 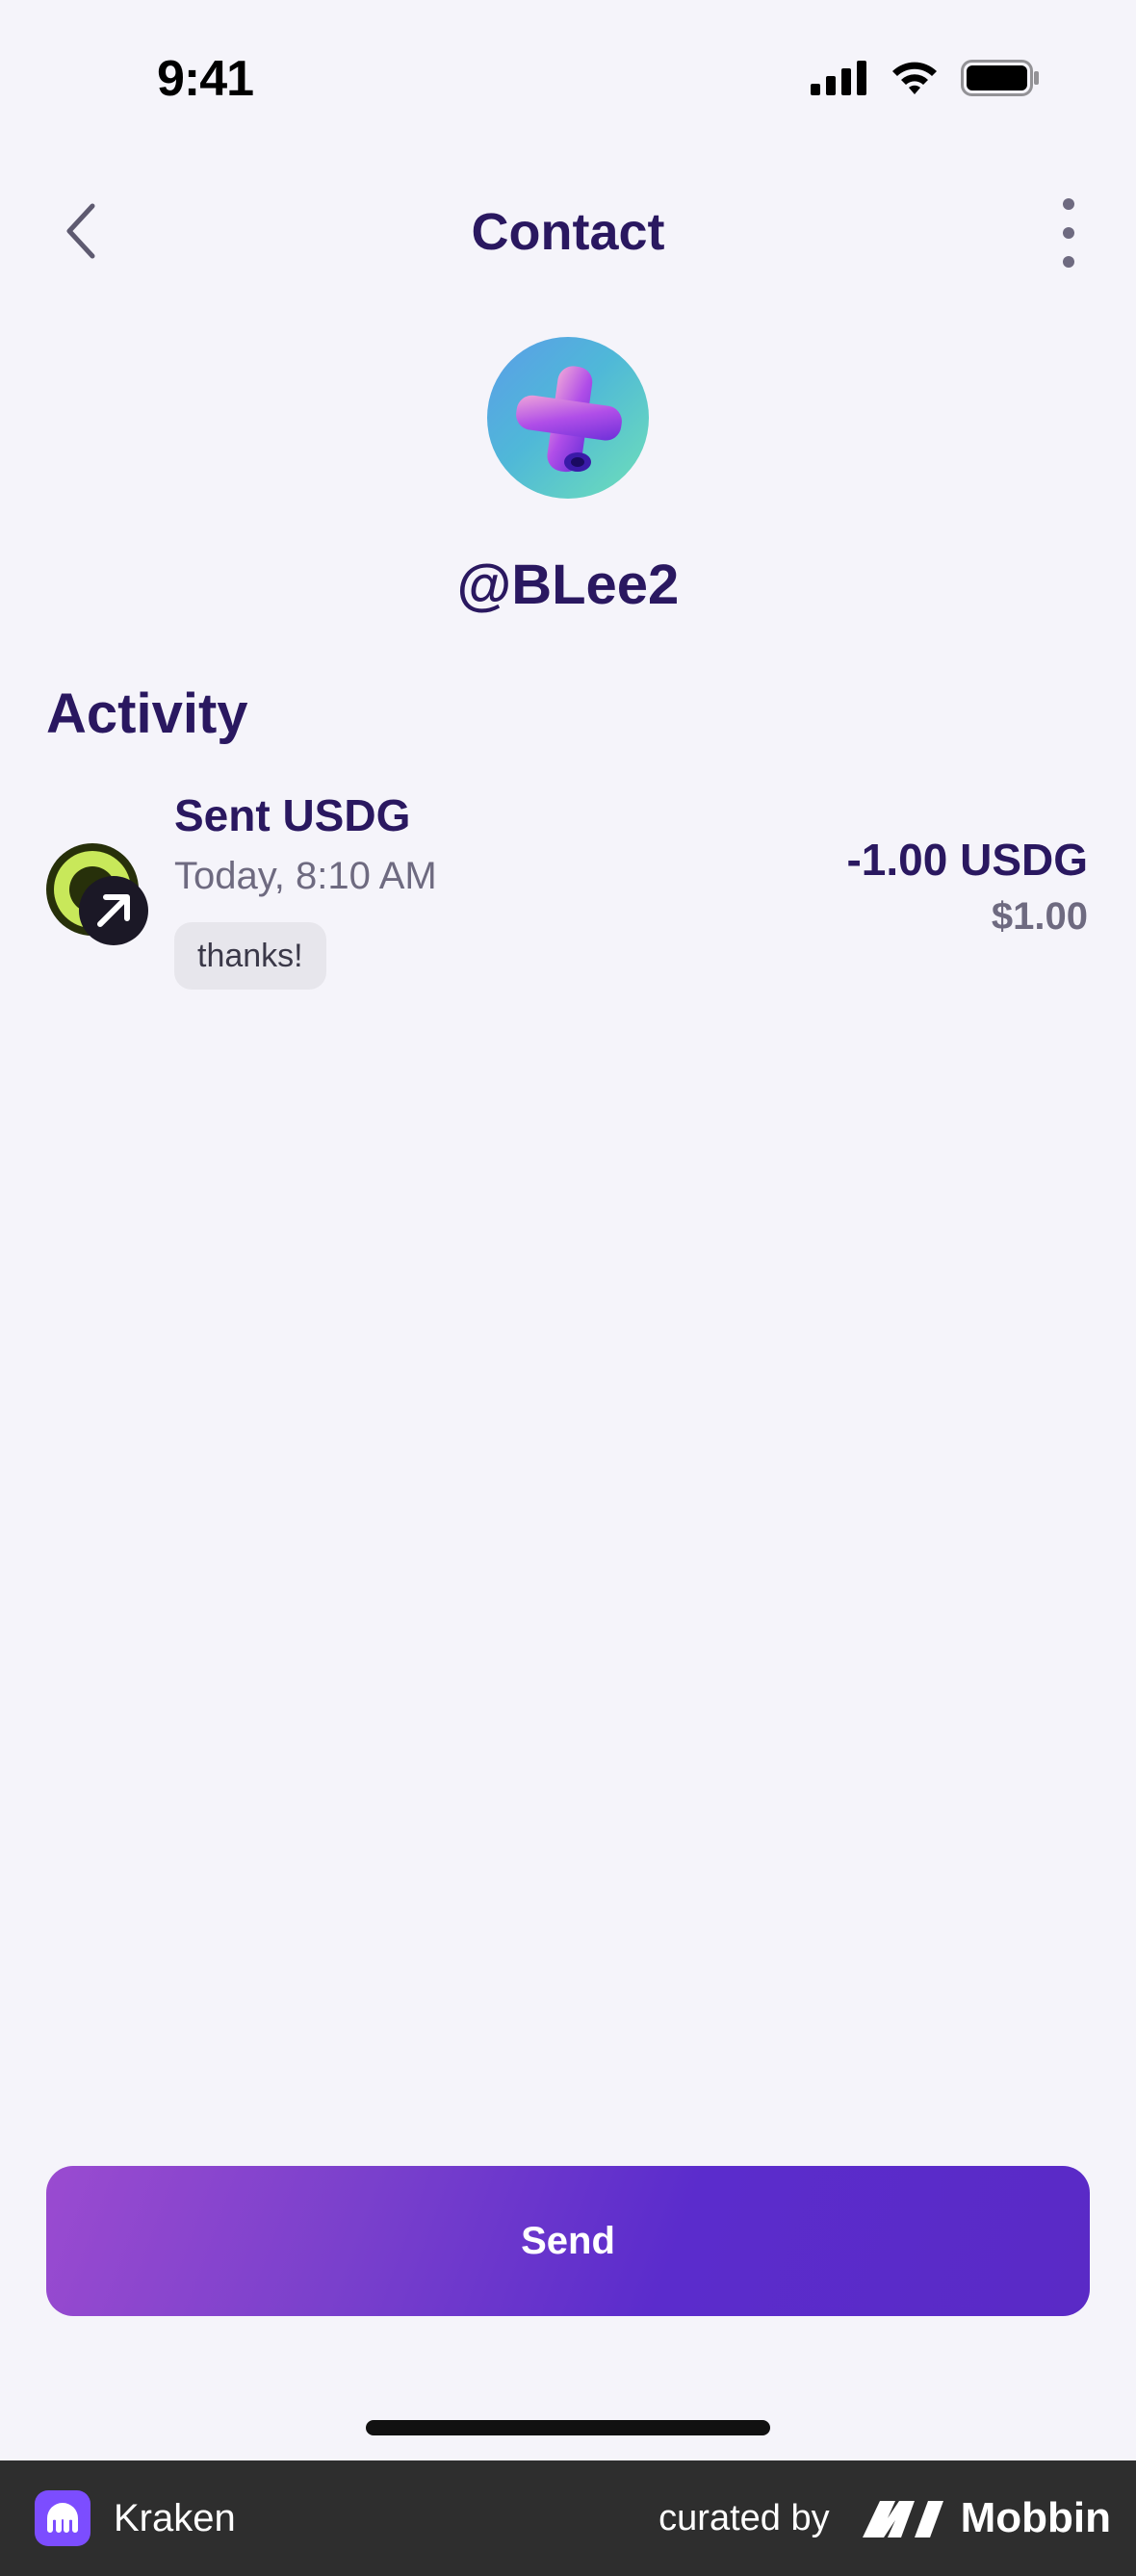 I want to click on send-button-label: Send, so click(x=568, y=2240).